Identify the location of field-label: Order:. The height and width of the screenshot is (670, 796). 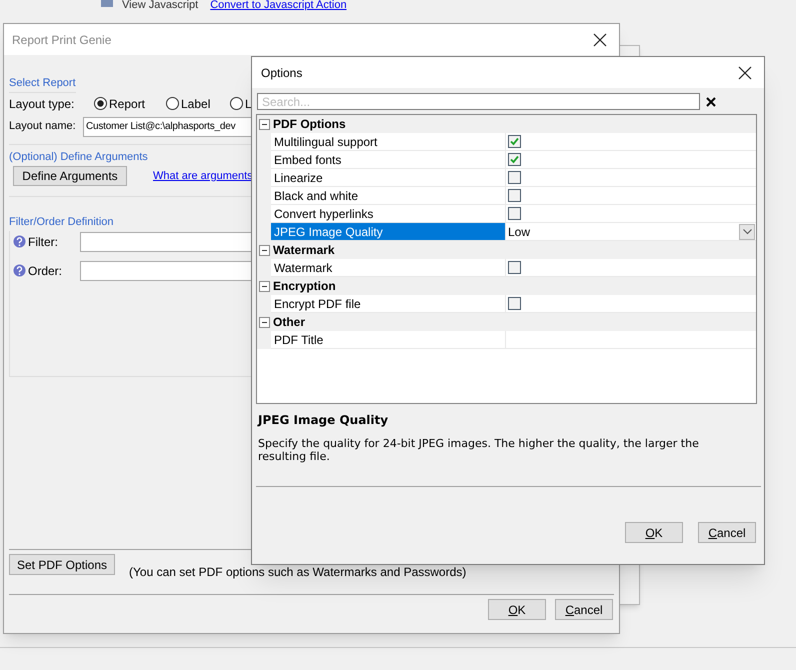
(46, 271).